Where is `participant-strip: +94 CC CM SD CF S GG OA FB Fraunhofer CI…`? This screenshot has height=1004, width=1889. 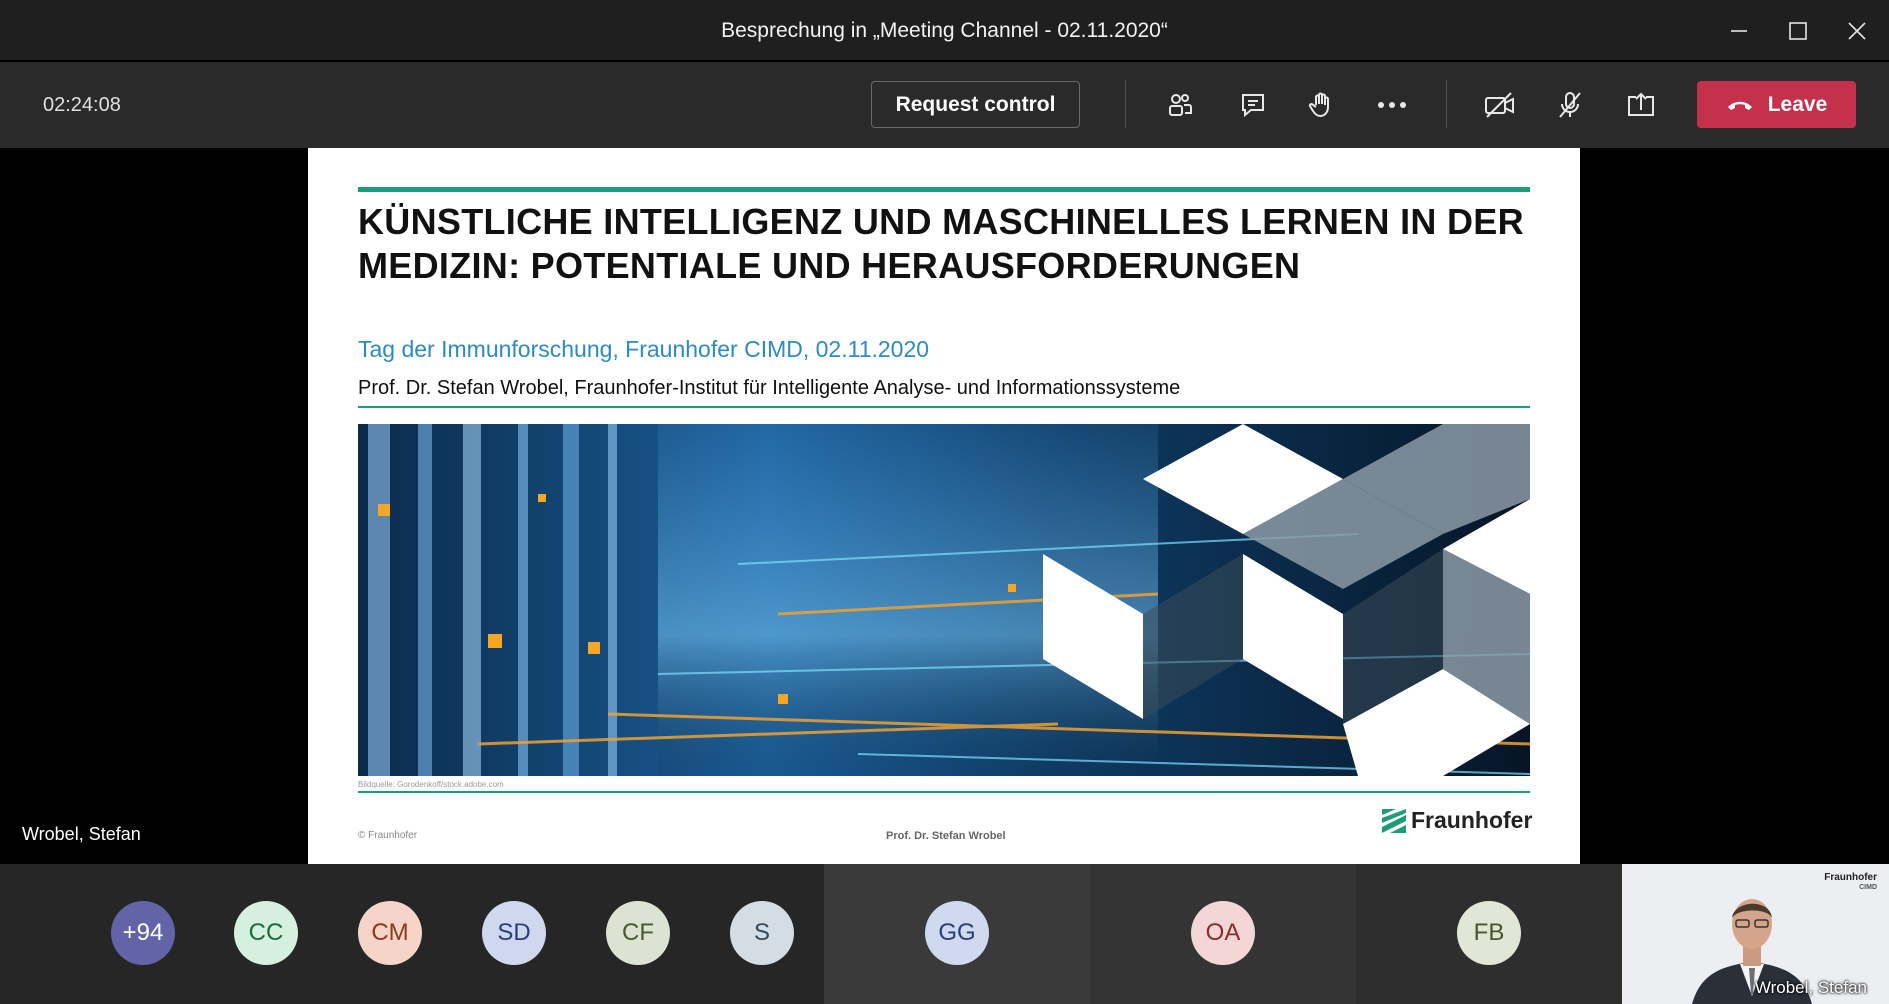
participant-strip: +94 CC CM SD CF S GG OA FB Fraunhofer CI… is located at coordinates (944, 934).